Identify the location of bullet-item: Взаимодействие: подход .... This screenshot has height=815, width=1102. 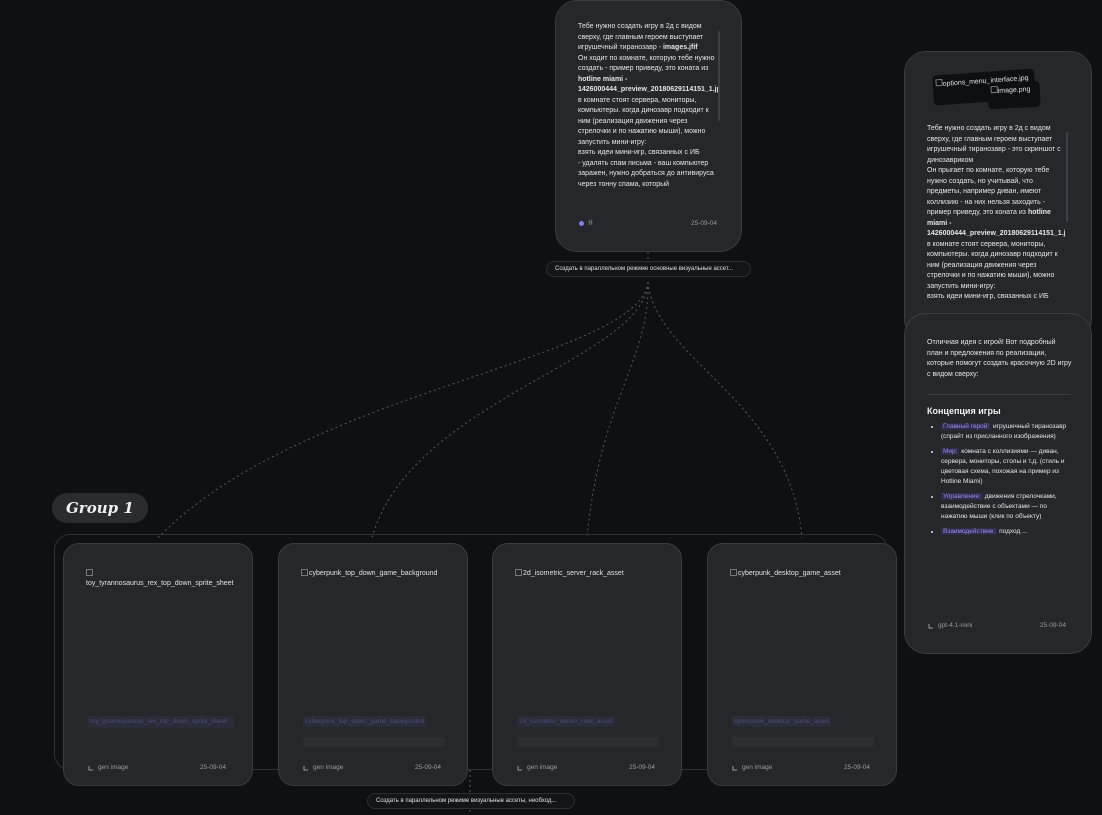
(1008, 532).